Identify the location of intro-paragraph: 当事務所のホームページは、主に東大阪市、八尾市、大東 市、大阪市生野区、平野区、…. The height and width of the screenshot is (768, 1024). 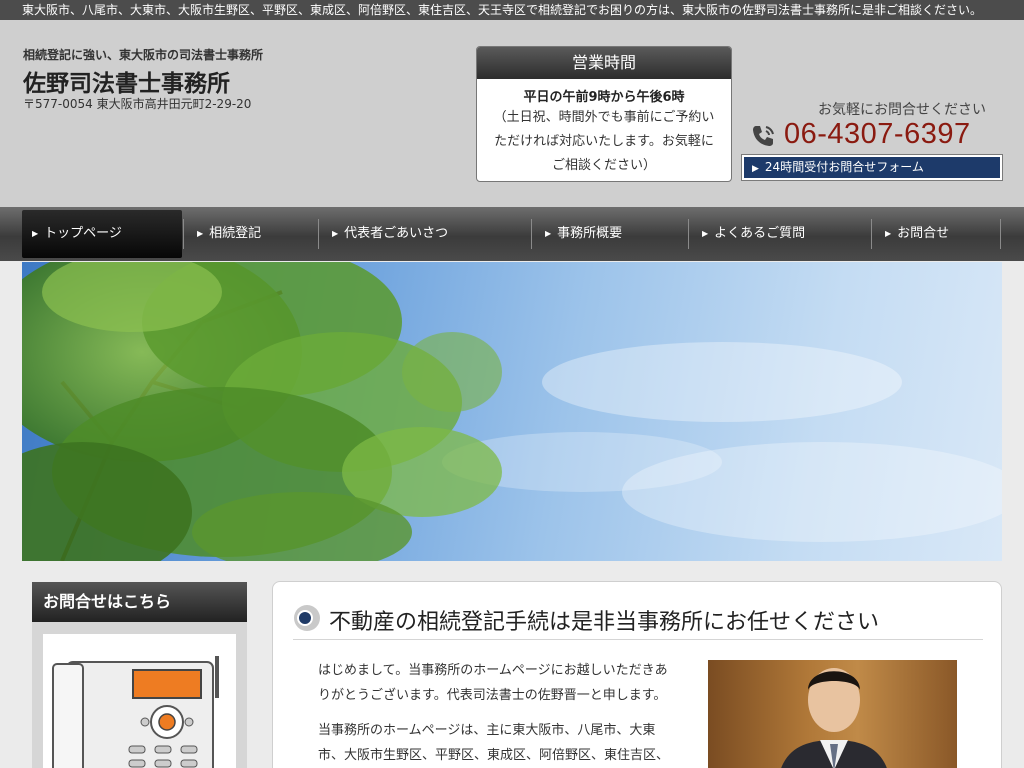
(503, 743).